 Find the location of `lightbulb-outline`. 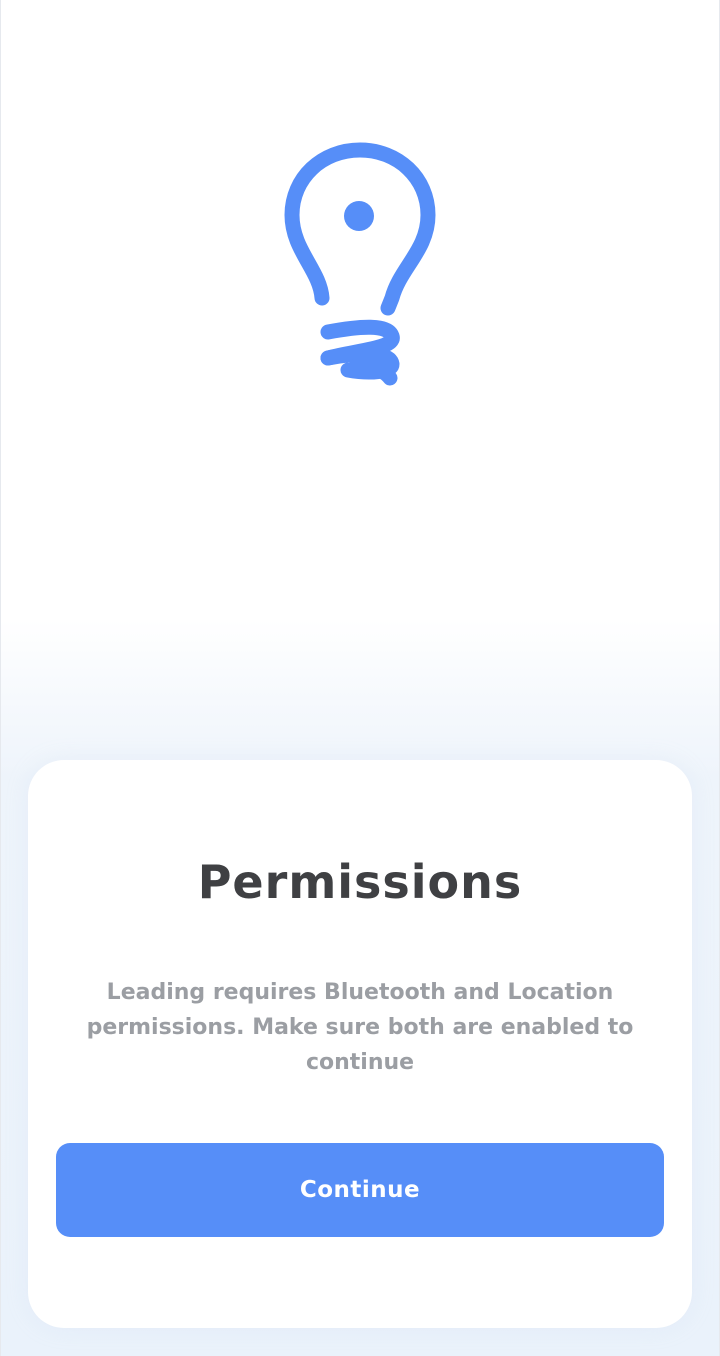

lightbulb-outline is located at coordinates (360, 264).